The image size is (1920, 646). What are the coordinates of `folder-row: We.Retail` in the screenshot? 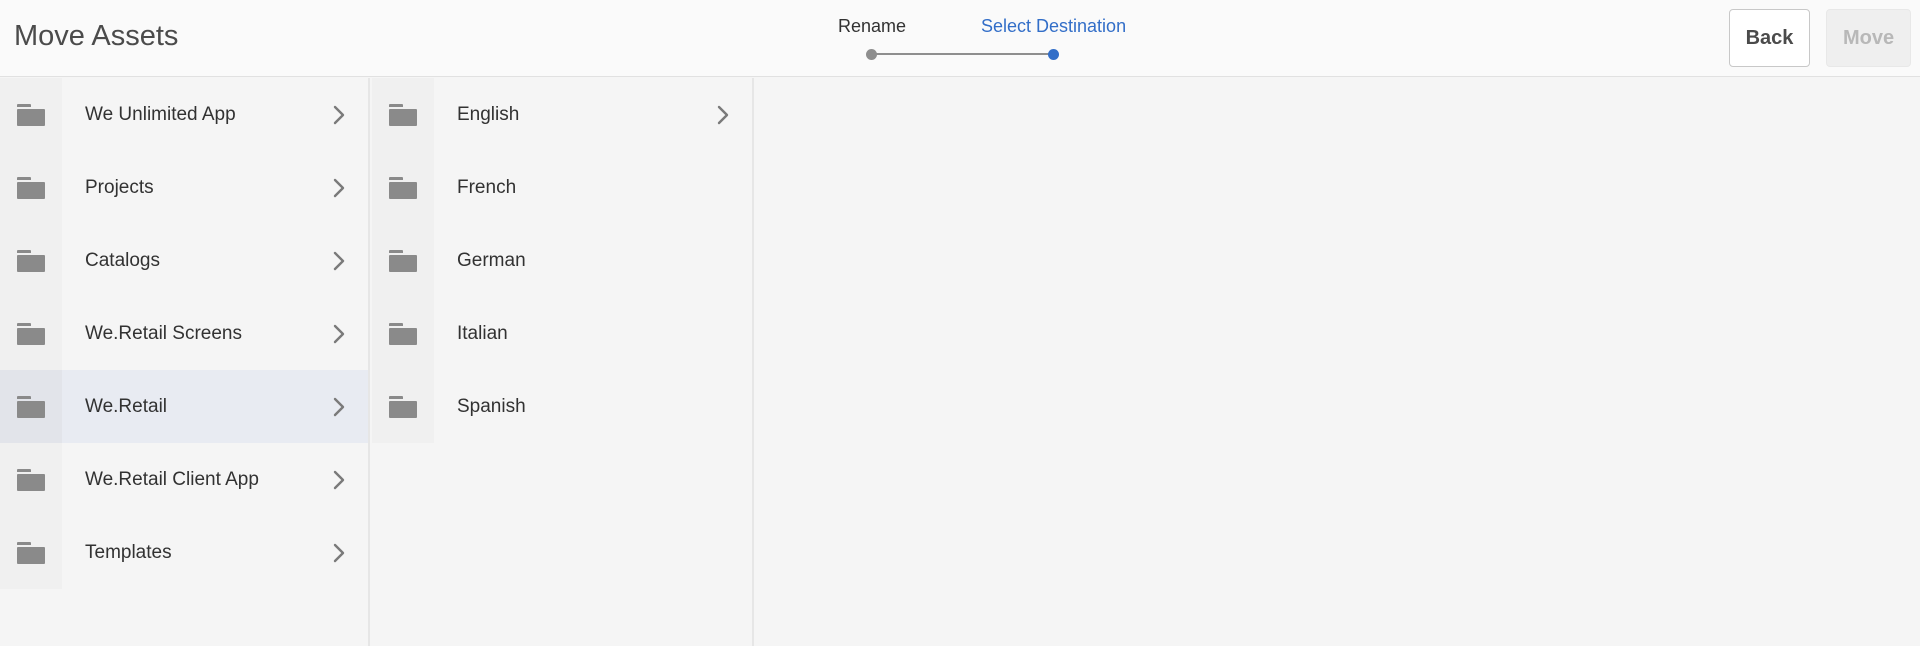 It's located at (184, 406).